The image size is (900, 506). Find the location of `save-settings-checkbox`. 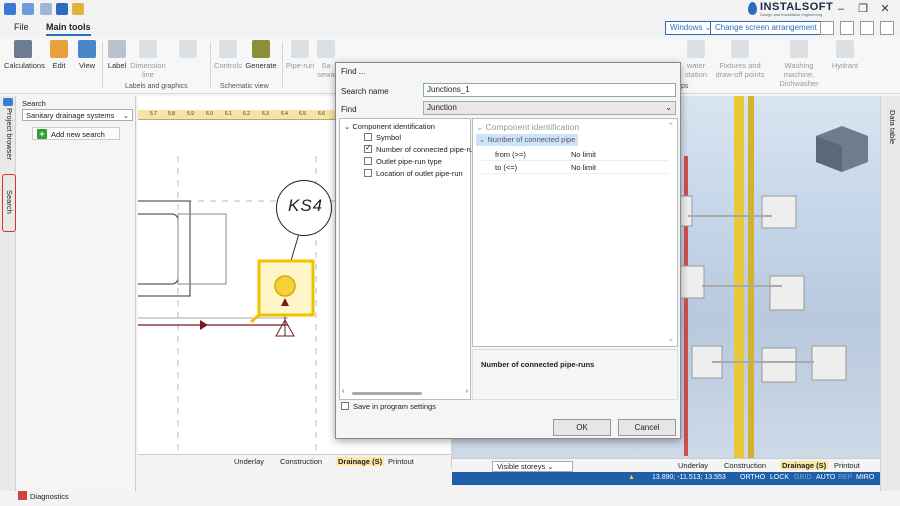

save-settings-checkbox is located at coordinates (345, 406).